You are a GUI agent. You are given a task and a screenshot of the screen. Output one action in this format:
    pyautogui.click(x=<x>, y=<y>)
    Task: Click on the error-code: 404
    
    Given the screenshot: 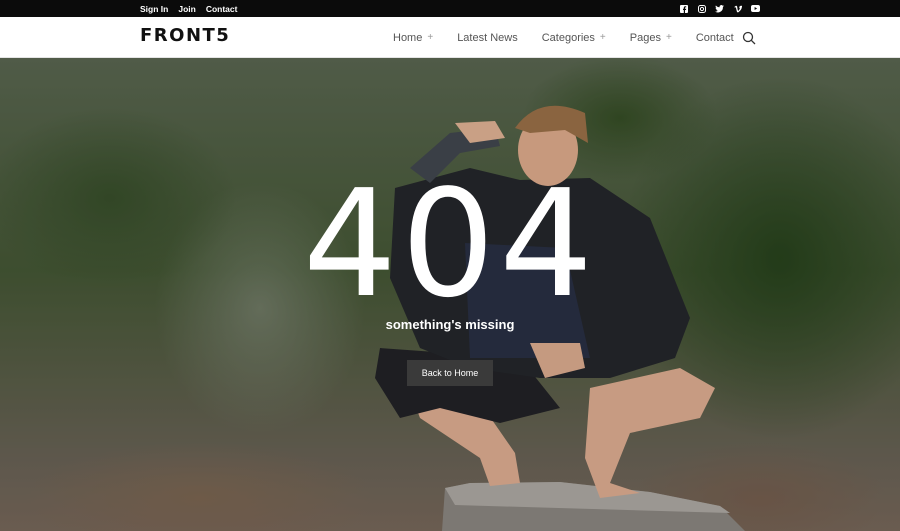 What is the action you would take?
    pyautogui.click(x=450, y=244)
    